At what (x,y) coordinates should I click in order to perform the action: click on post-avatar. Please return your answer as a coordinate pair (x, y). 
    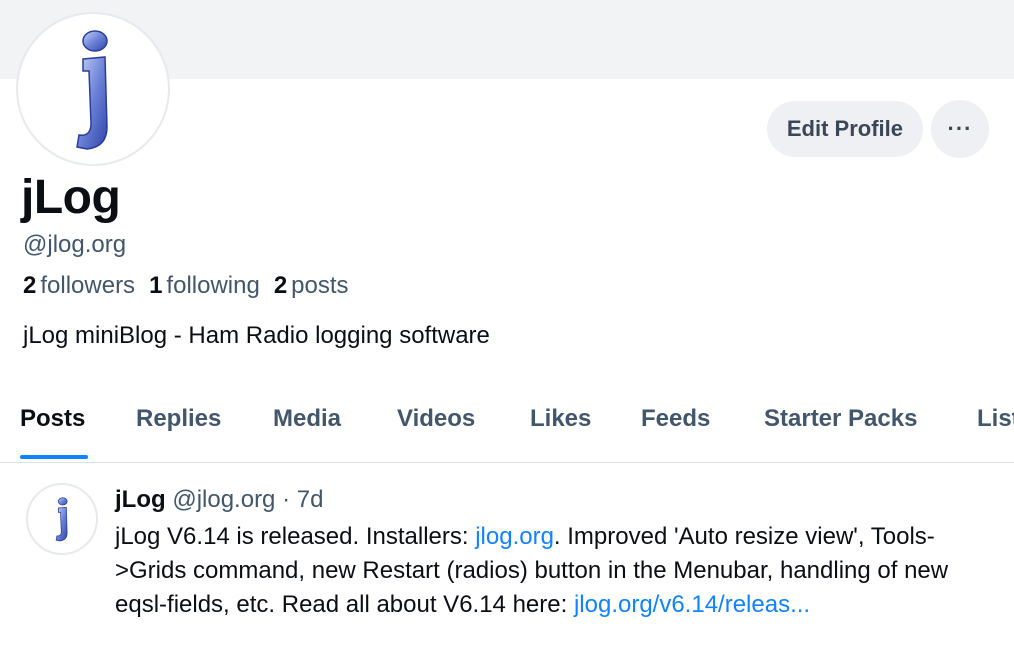
    Looking at the image, I should click on (62, 519).